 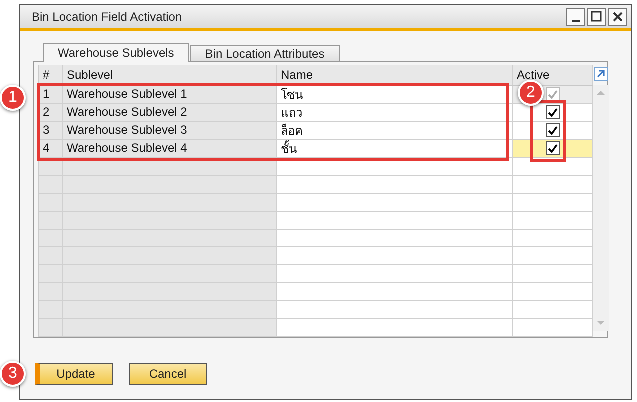 I want to click on table-cell: Warehouse Sublevel 4, so click(x=170, y=148).